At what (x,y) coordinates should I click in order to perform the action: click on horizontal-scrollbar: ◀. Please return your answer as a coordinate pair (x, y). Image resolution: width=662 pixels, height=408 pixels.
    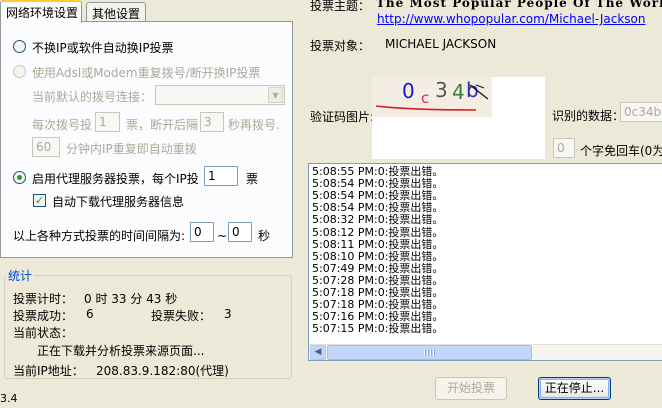
    Looking at the image, I should click on (485, 352).